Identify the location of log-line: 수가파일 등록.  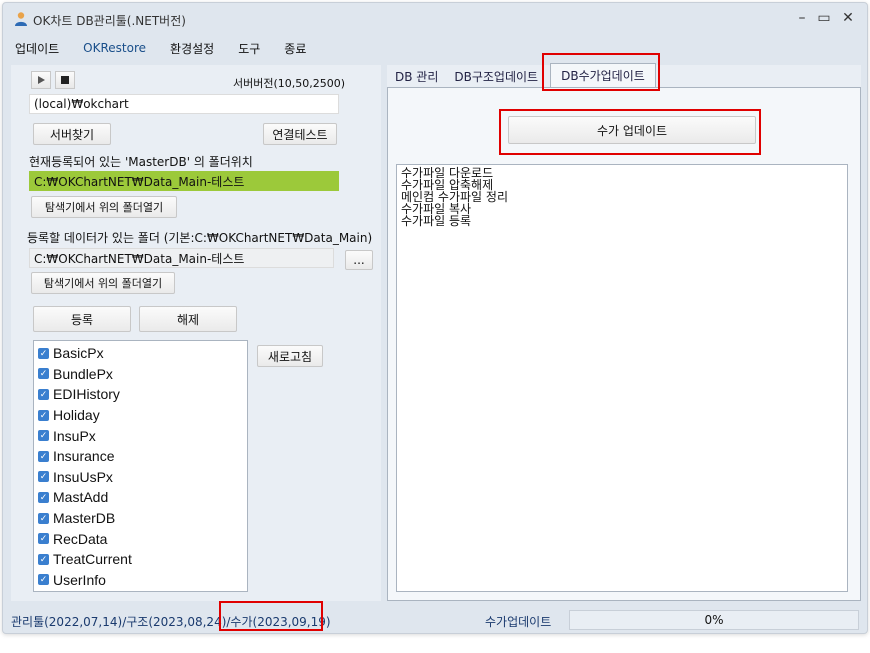
(436, 221).